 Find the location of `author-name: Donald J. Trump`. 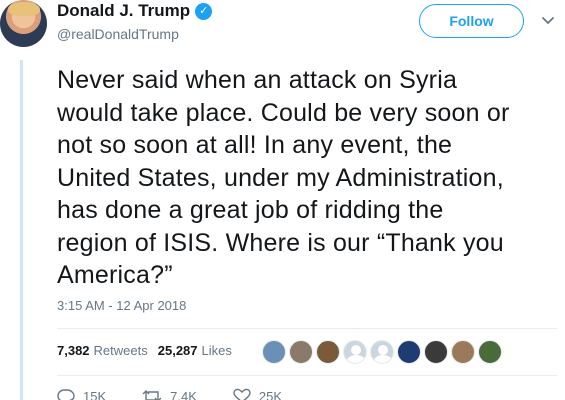

author-name: Donald J. Trump is located at coordinates (123, 11).